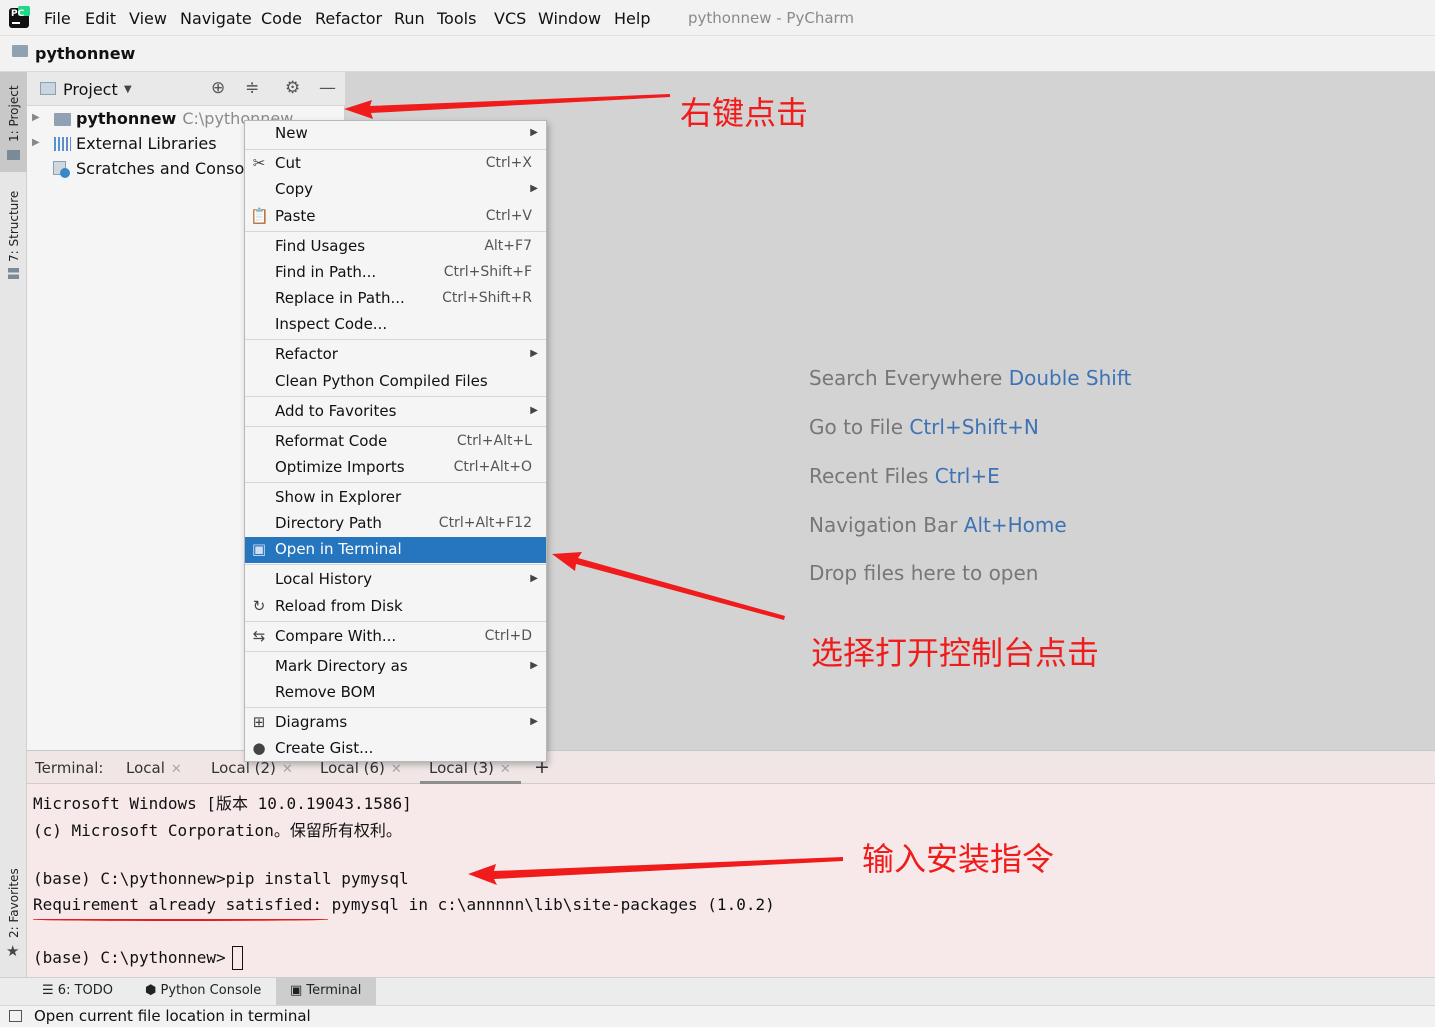  I want to click on status-text: Open current file location in terminal, so click(172, 1016).